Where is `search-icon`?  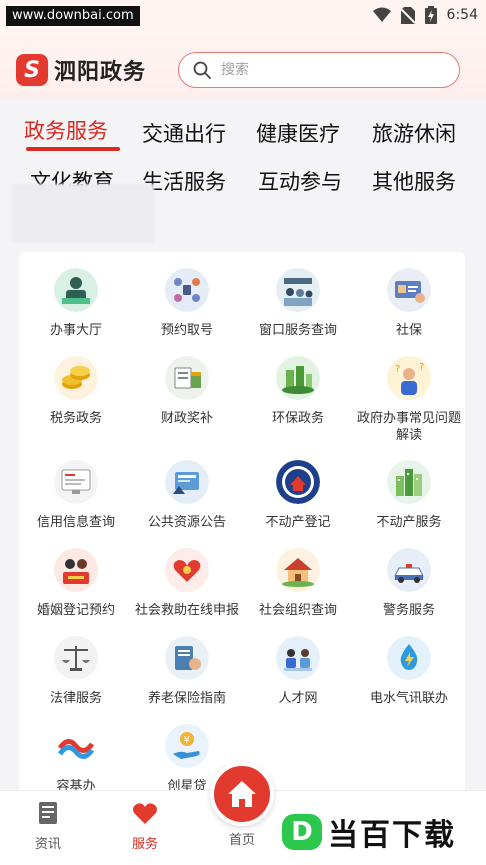
search-icon is located at coordinates (202, 70).